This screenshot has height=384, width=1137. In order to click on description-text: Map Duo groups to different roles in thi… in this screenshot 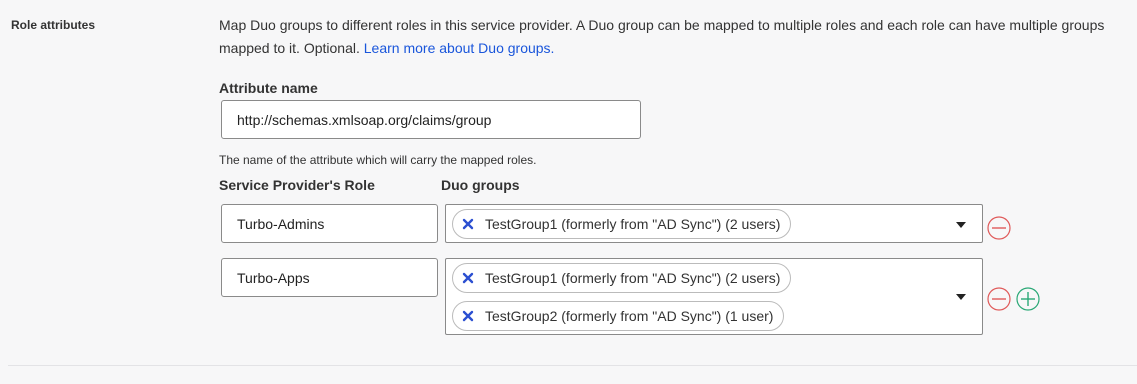, I will do `click(662, 36)`.